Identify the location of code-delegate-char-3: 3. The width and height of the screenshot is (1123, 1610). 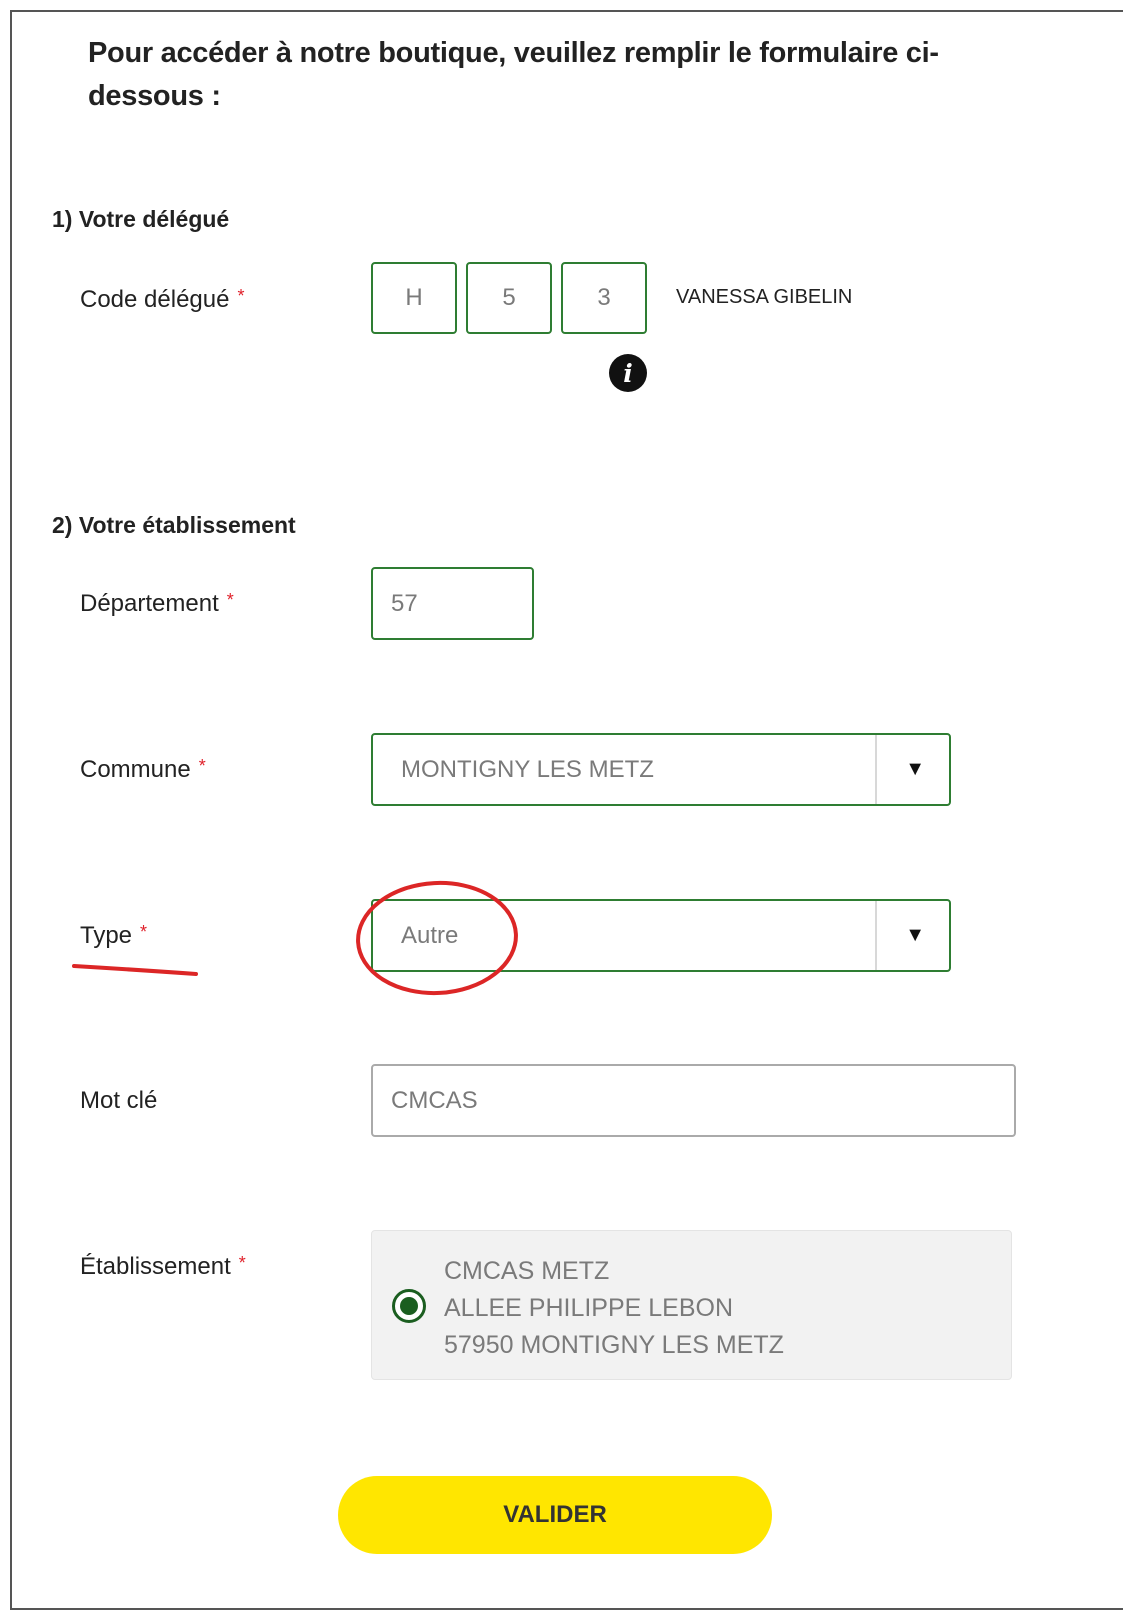
(604, 298).